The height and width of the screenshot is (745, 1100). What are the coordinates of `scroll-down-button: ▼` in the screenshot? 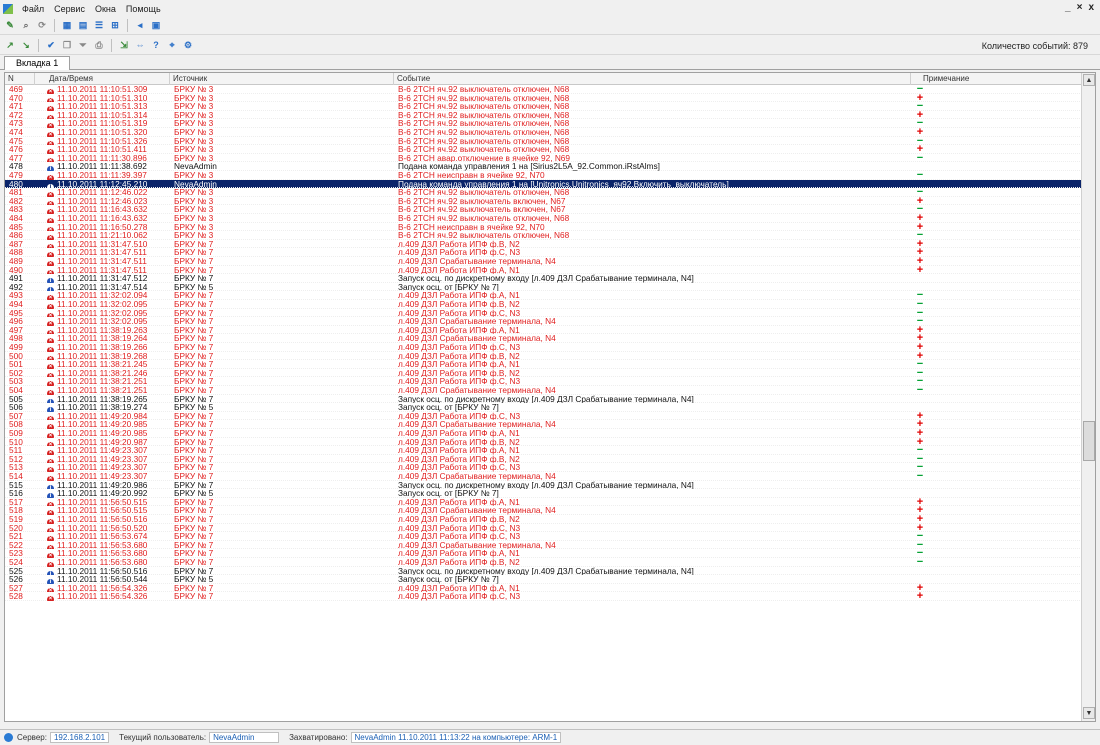 It's located at (1089, 713).